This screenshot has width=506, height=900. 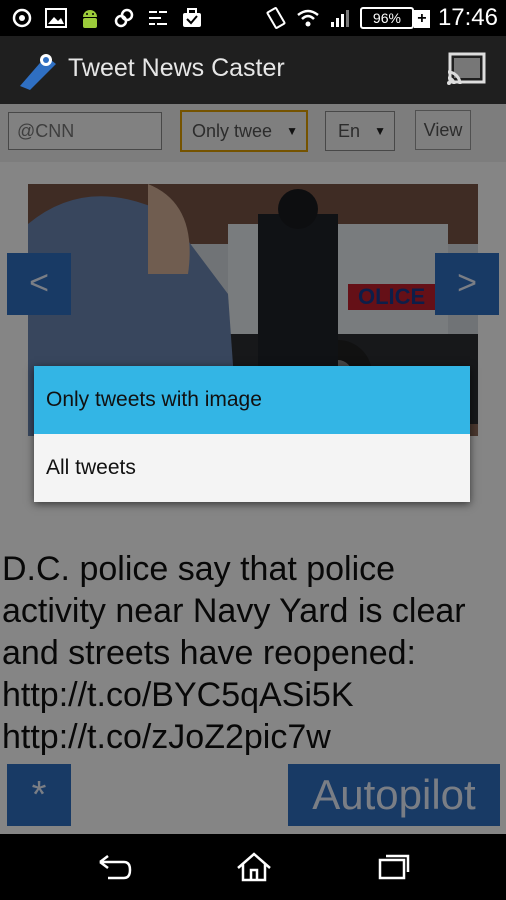 I want to click on home-icon, so click(x=254, y=867).